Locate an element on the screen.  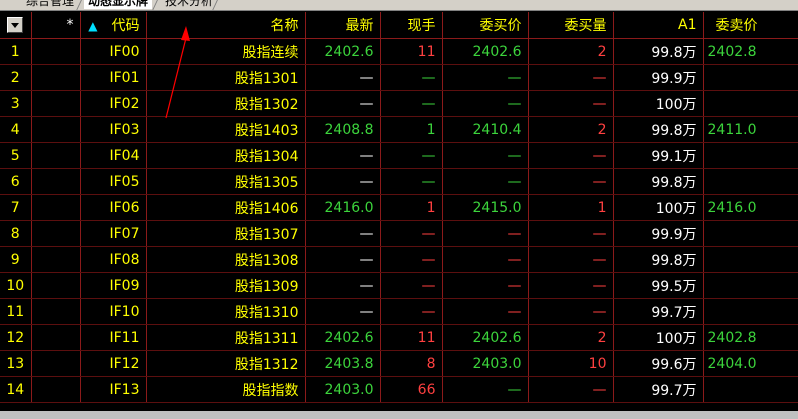
table-row: 1 IF00 股指连续 2402.6 11 2402.6 2 99.8万 2402.8 is located at coordinates (399, 51).